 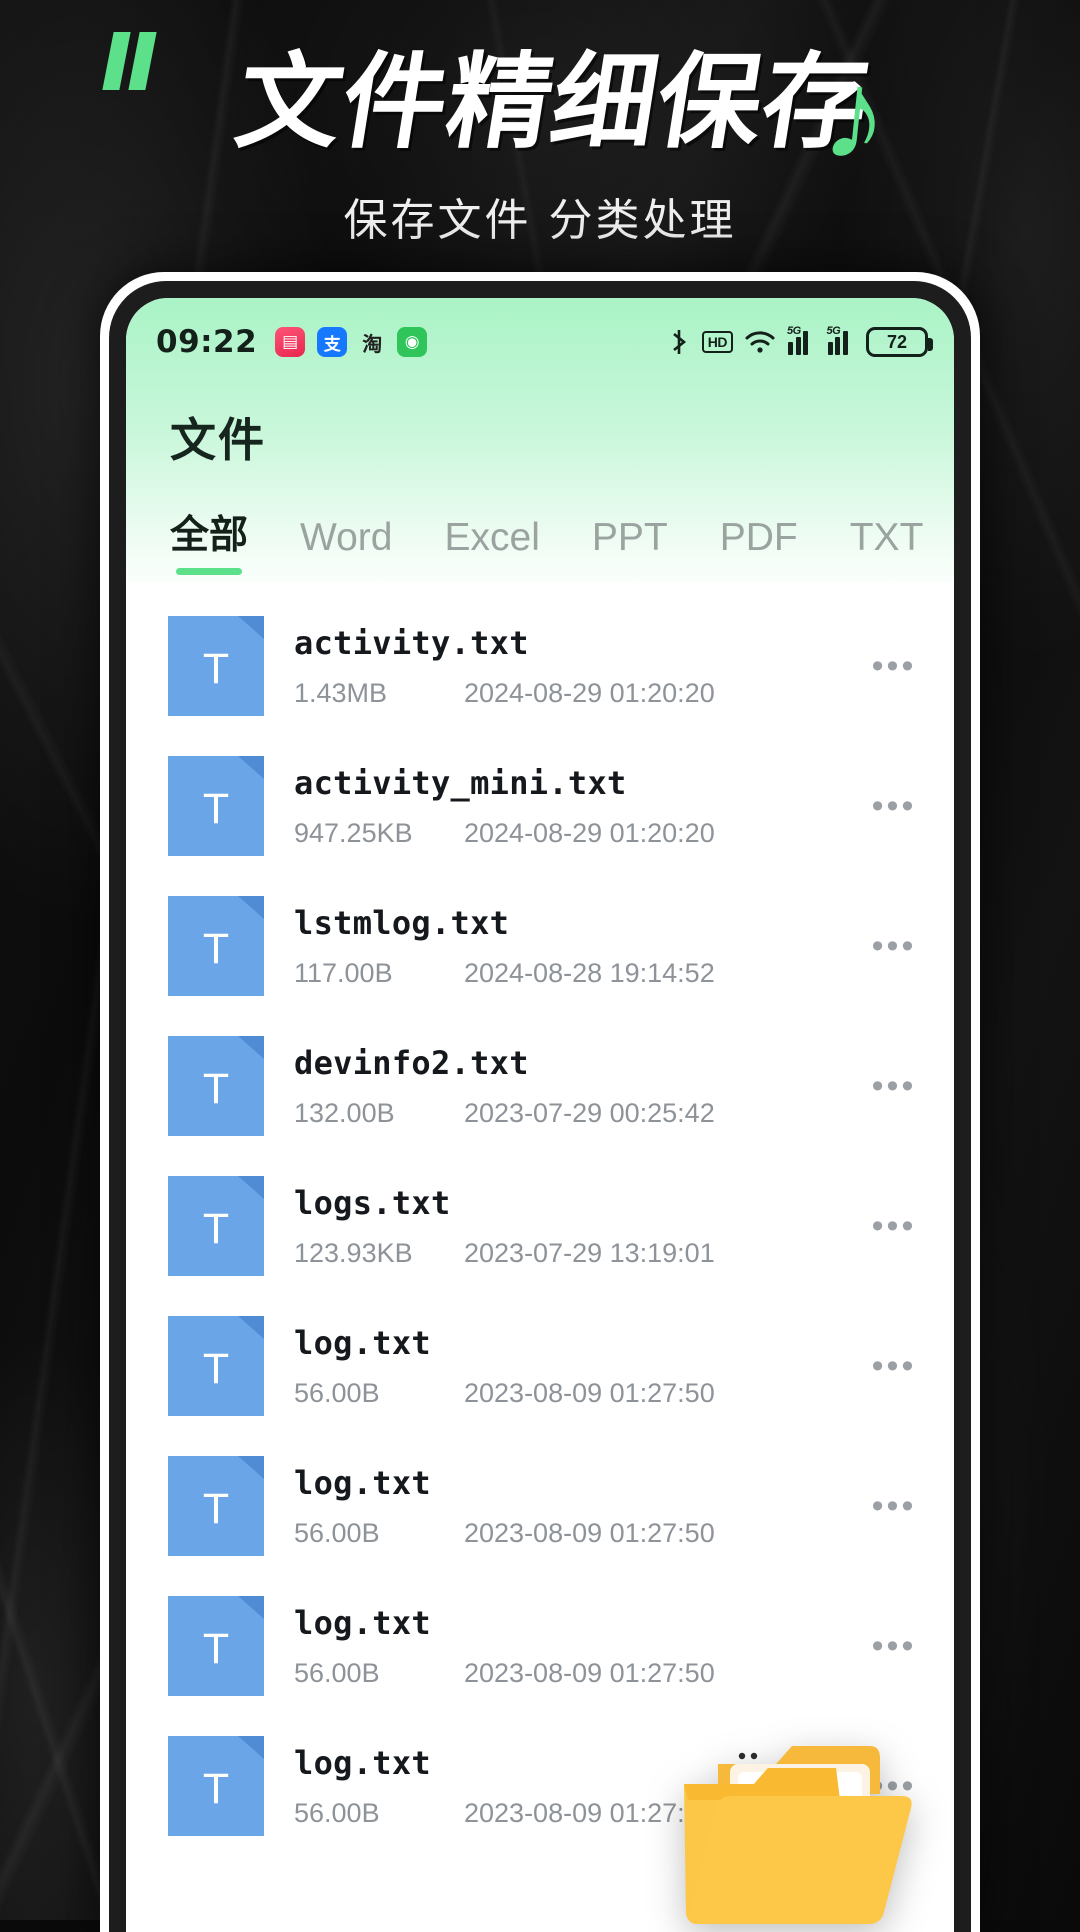 What do you see at coordinates (290, 342) in the screenshot?
I see `notification-app-pink-icon: ▤` at bounding box center [290, 342].